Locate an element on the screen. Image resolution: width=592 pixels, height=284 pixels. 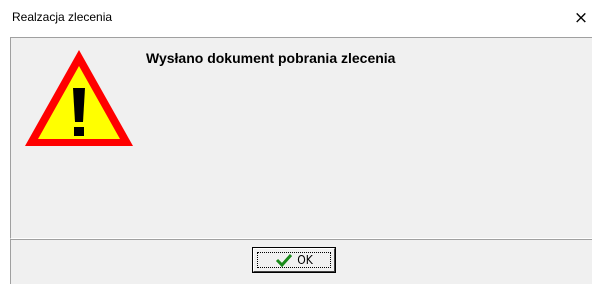
window-title: Realzacja zlecenia is located at coordinates (62, 17).